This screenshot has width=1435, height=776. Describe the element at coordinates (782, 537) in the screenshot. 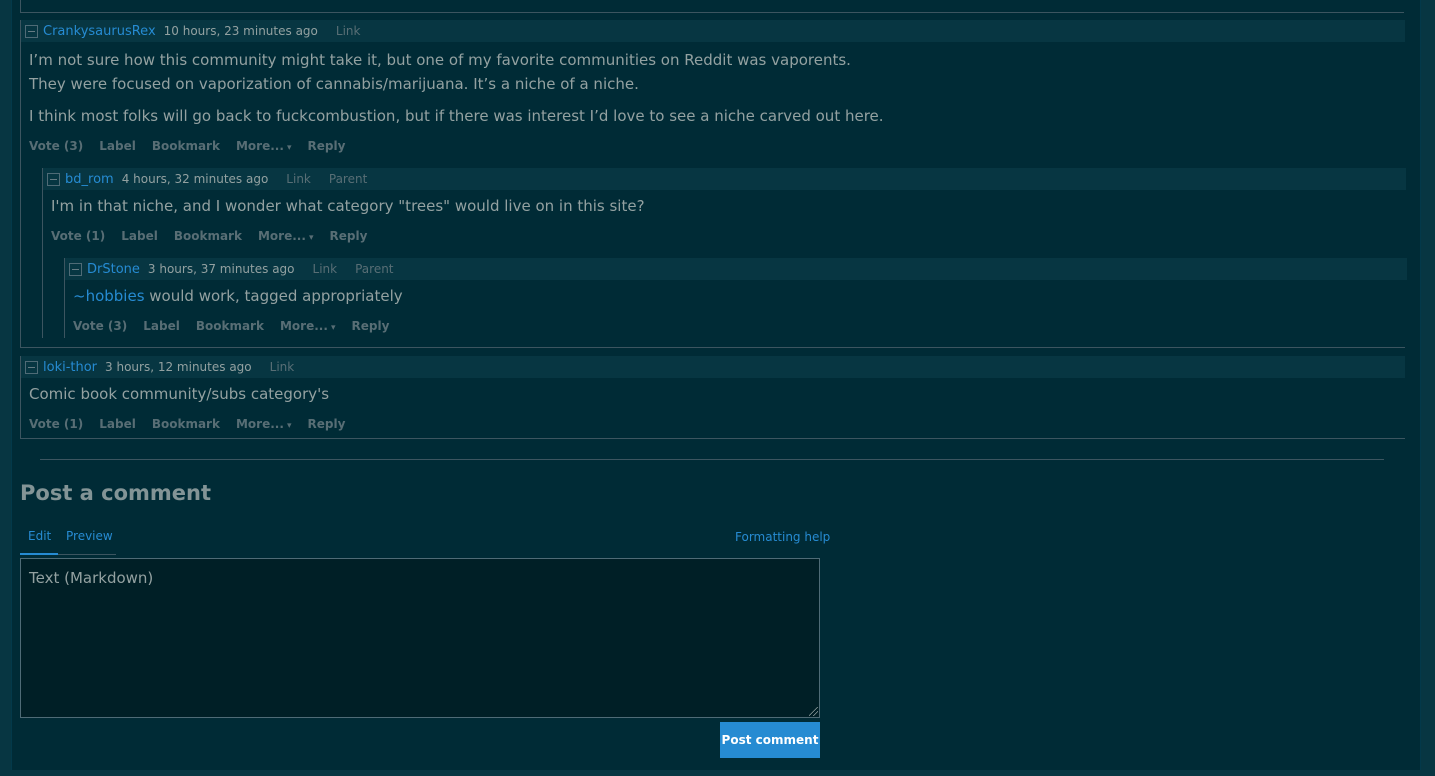

I see `formatting-help-link: Formatting help` at that location.